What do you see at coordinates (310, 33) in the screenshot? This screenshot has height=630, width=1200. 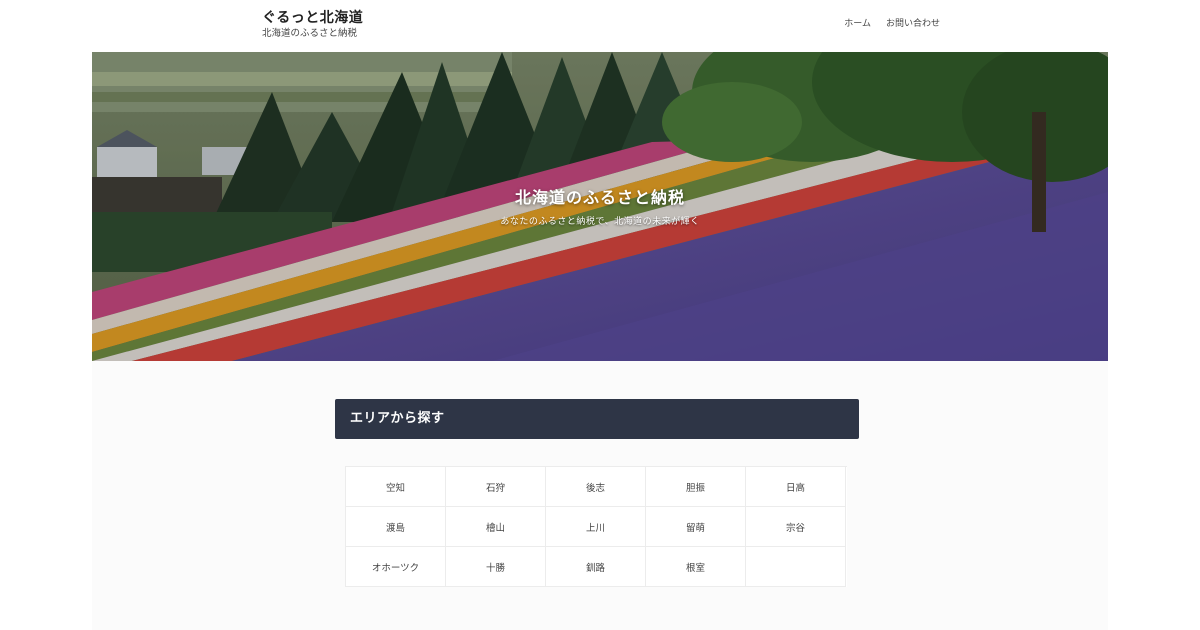 I see `site-tagline: 北海道のふるさと納税` at bounding box center [310, 33].